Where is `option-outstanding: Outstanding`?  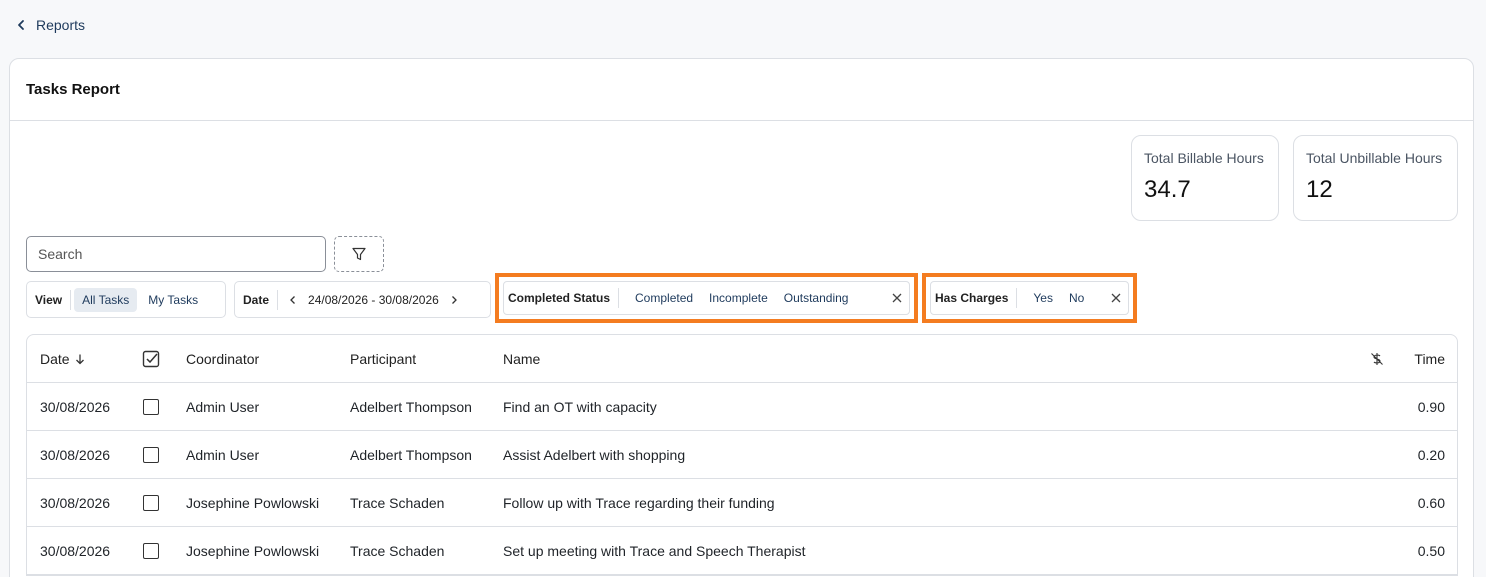 option-outstanding: Outstanding is located at coordinates (816, 298).